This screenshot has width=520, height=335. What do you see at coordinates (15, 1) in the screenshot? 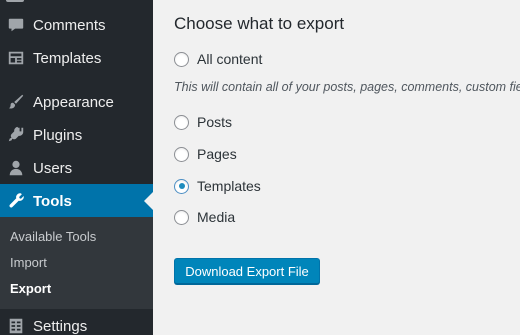
I see `partial-menu-icon` at bounding box center [15, 1].